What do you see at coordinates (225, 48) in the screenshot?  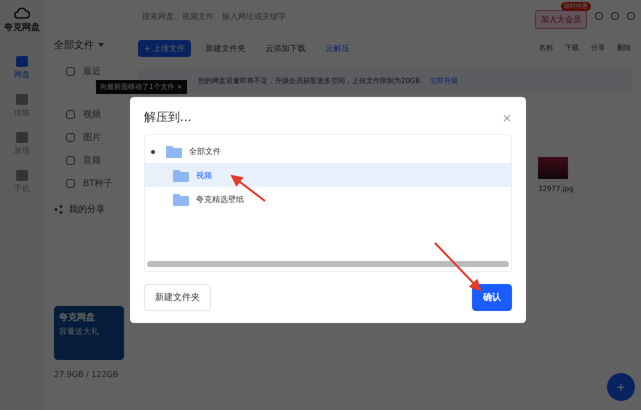 I see `toolbar-button: 新建文件夹` at bounding box center [225, 48].